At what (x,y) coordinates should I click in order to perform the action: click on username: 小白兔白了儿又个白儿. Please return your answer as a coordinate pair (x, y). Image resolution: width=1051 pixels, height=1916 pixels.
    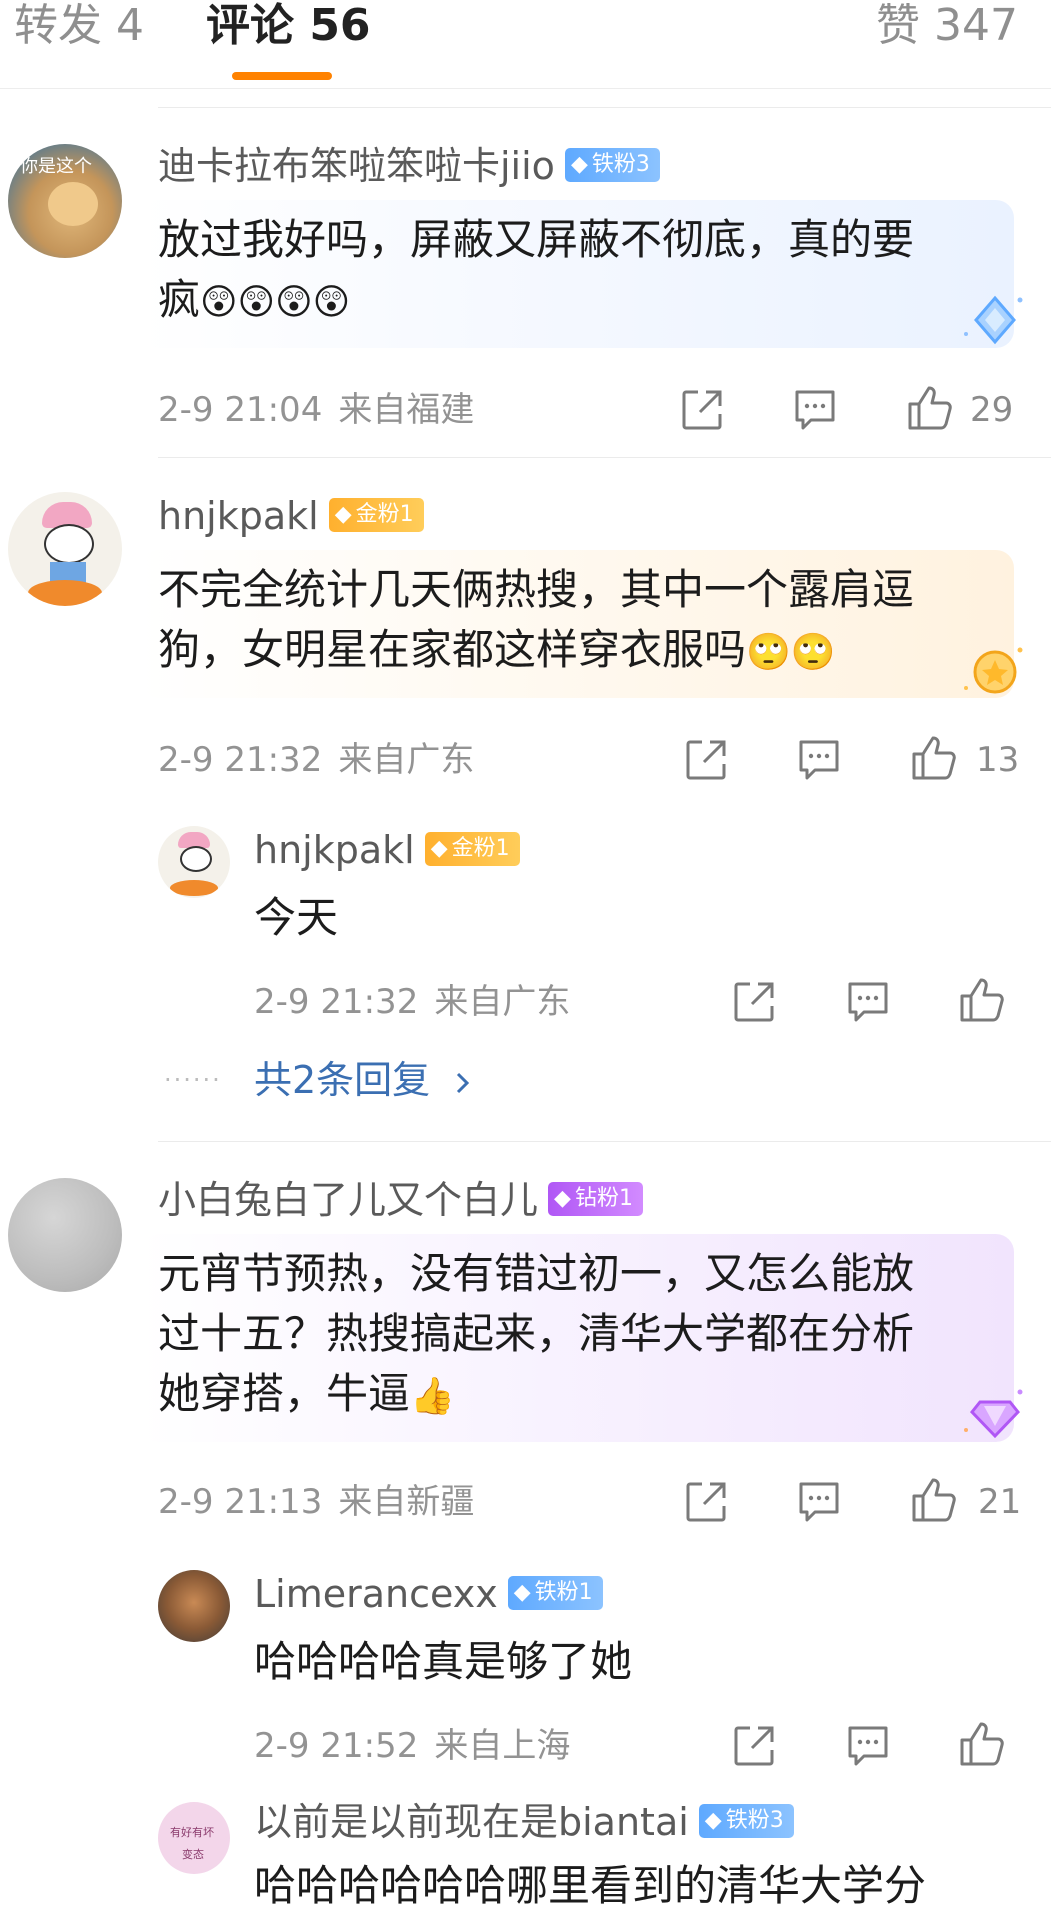
    Looking at the image, I should click on (348, 1200).